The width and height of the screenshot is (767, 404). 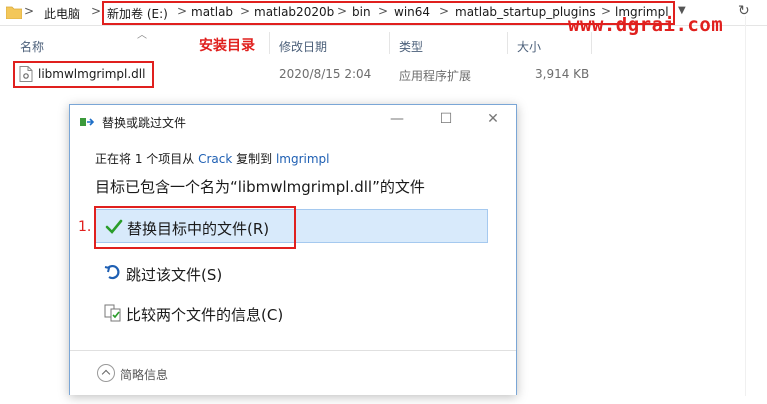 I want to click on skip-file-option: 跳过该文件(S), so click(x=291, y=273).